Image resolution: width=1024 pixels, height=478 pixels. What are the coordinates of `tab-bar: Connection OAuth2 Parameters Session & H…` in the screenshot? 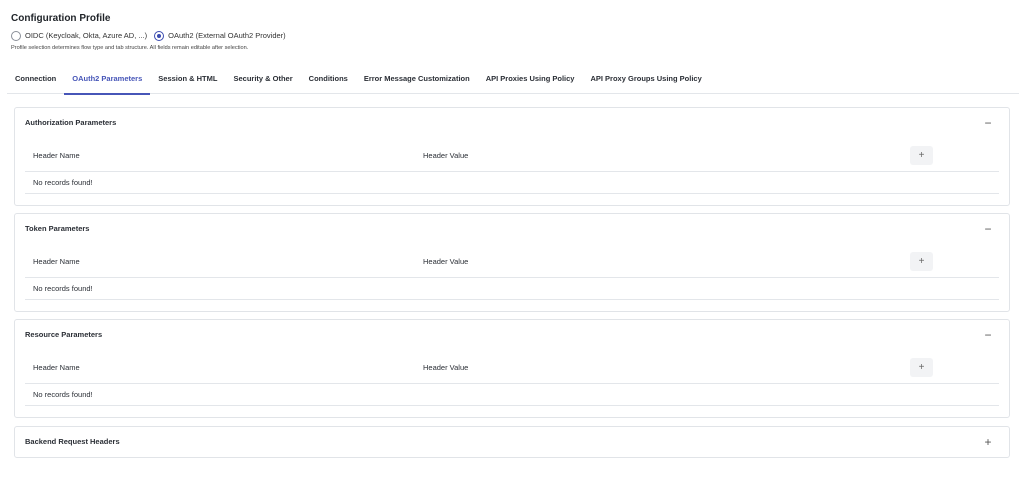 It's located at (513, 82).